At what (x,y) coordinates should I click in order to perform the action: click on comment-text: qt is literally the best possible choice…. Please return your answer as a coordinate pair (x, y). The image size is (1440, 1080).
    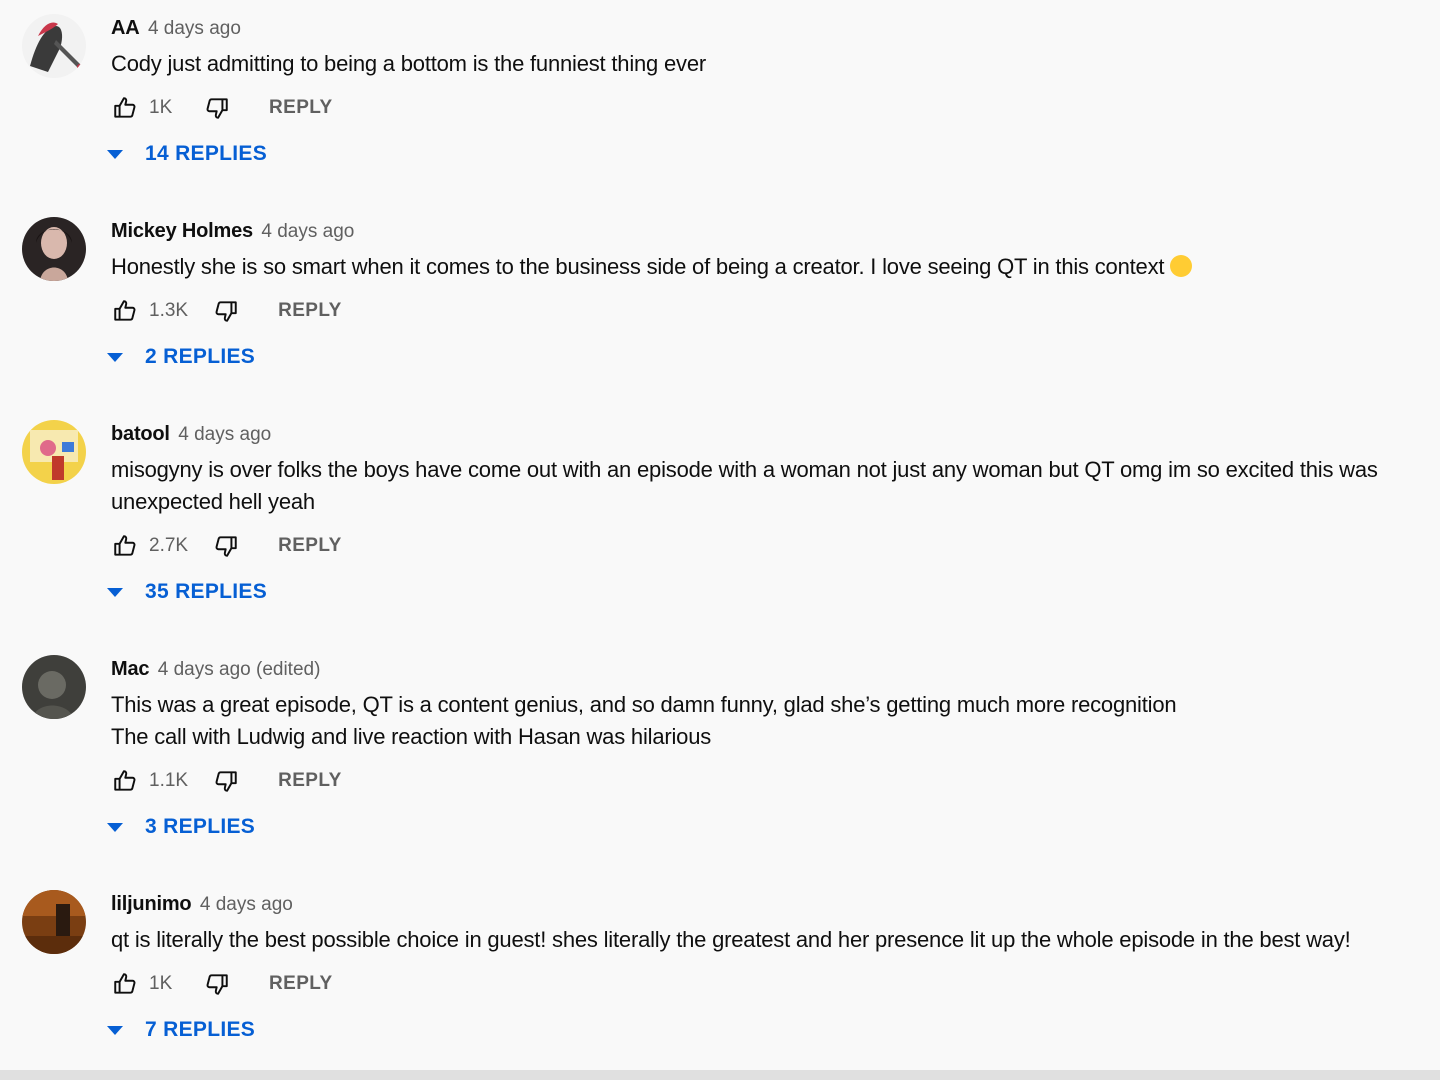
    Looking at the image, I should click on (766, 940).